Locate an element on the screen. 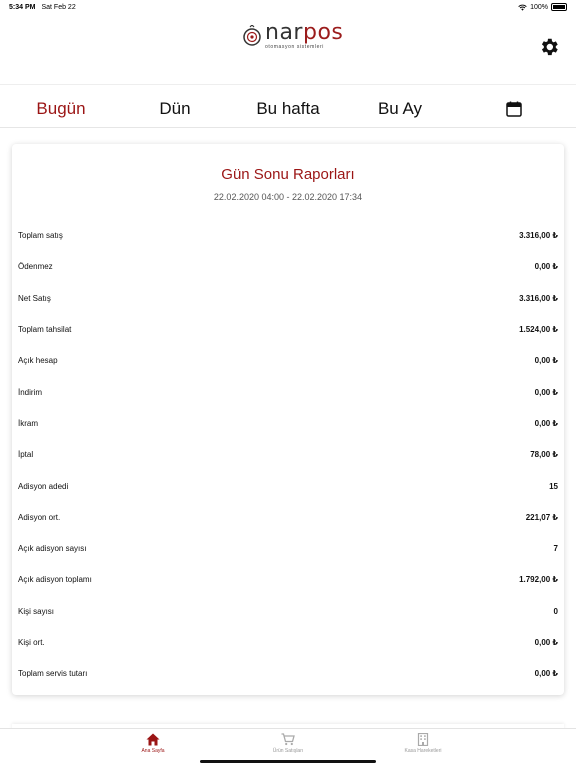 The height and width of the screenshot is (768, 576). row-label: Toplam tahsilat is located at coordinates (45, 330).